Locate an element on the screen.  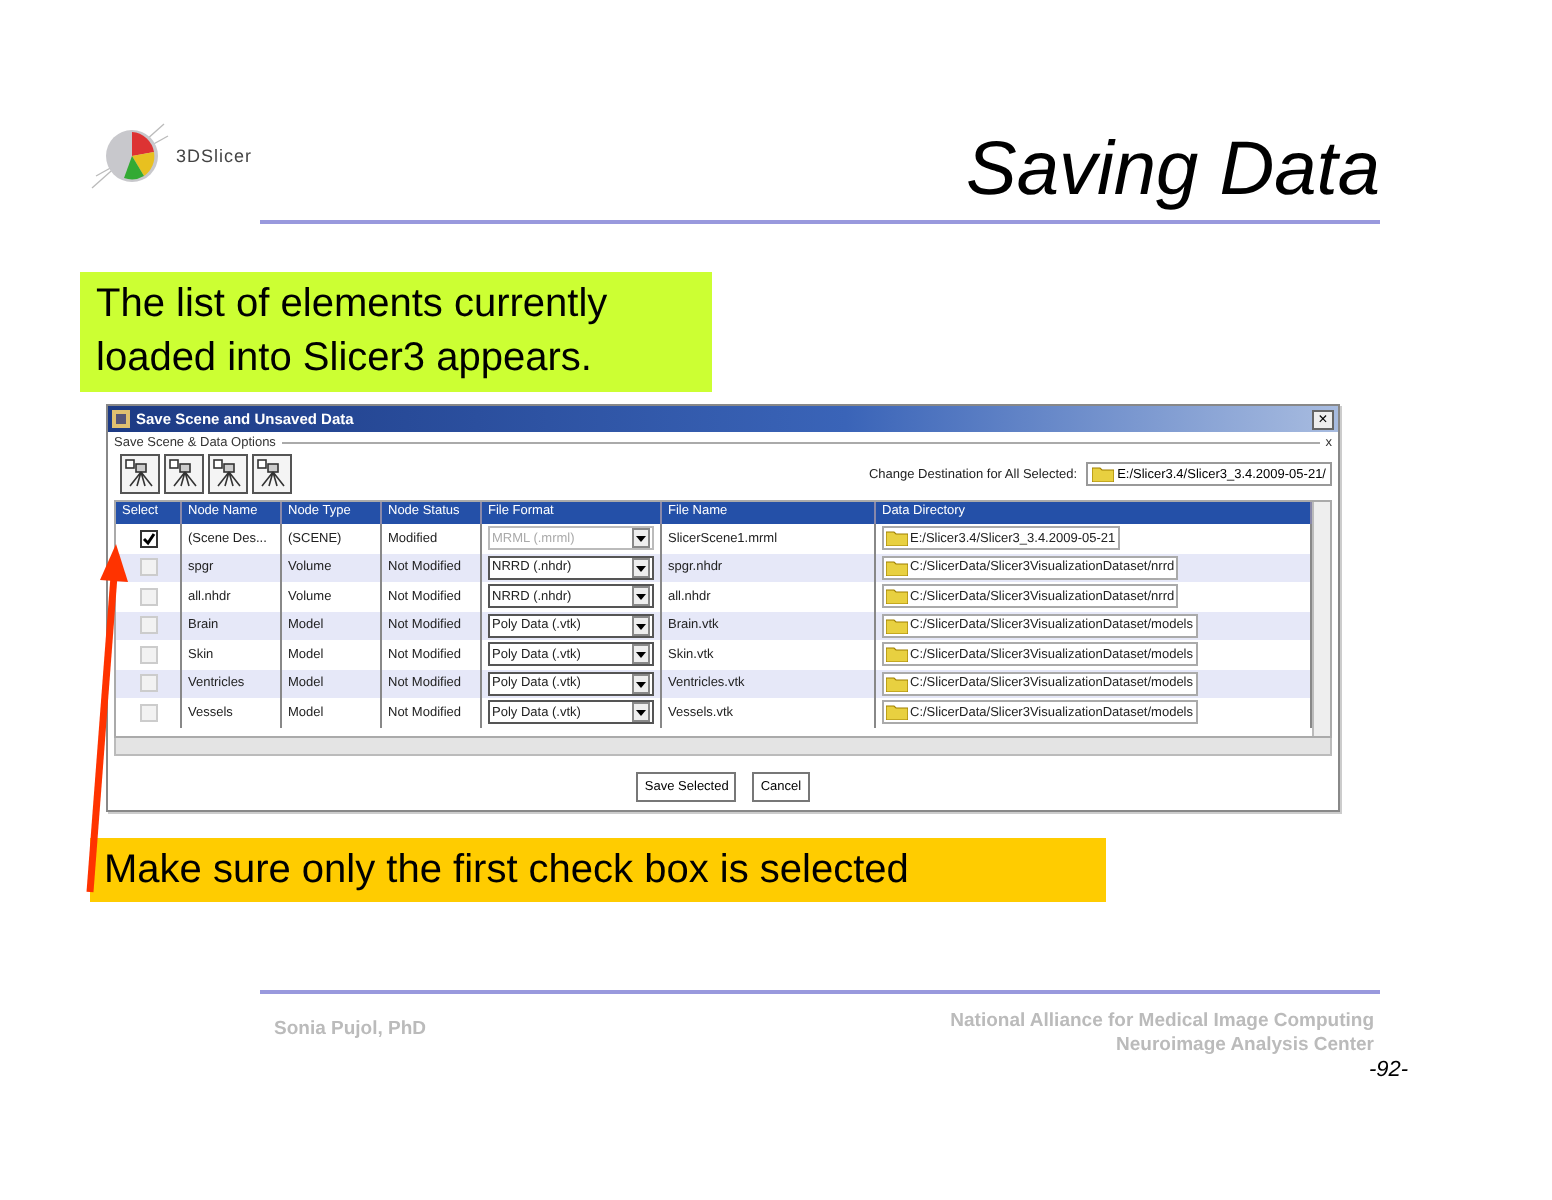
vertical-scrollbar is located at coordinates (1321, 618).